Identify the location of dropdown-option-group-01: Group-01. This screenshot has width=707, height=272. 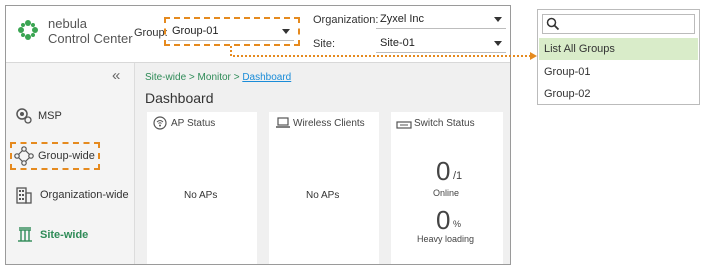
(618, 72).